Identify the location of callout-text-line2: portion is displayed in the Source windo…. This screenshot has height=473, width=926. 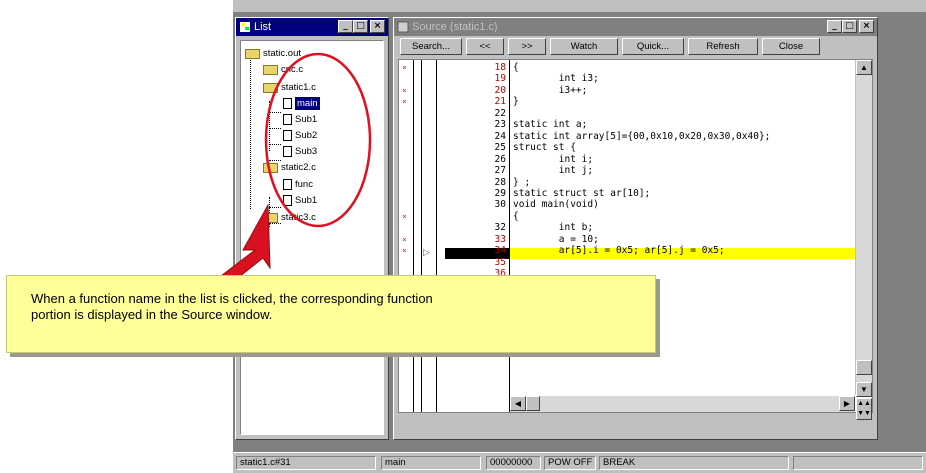
(152, 314).